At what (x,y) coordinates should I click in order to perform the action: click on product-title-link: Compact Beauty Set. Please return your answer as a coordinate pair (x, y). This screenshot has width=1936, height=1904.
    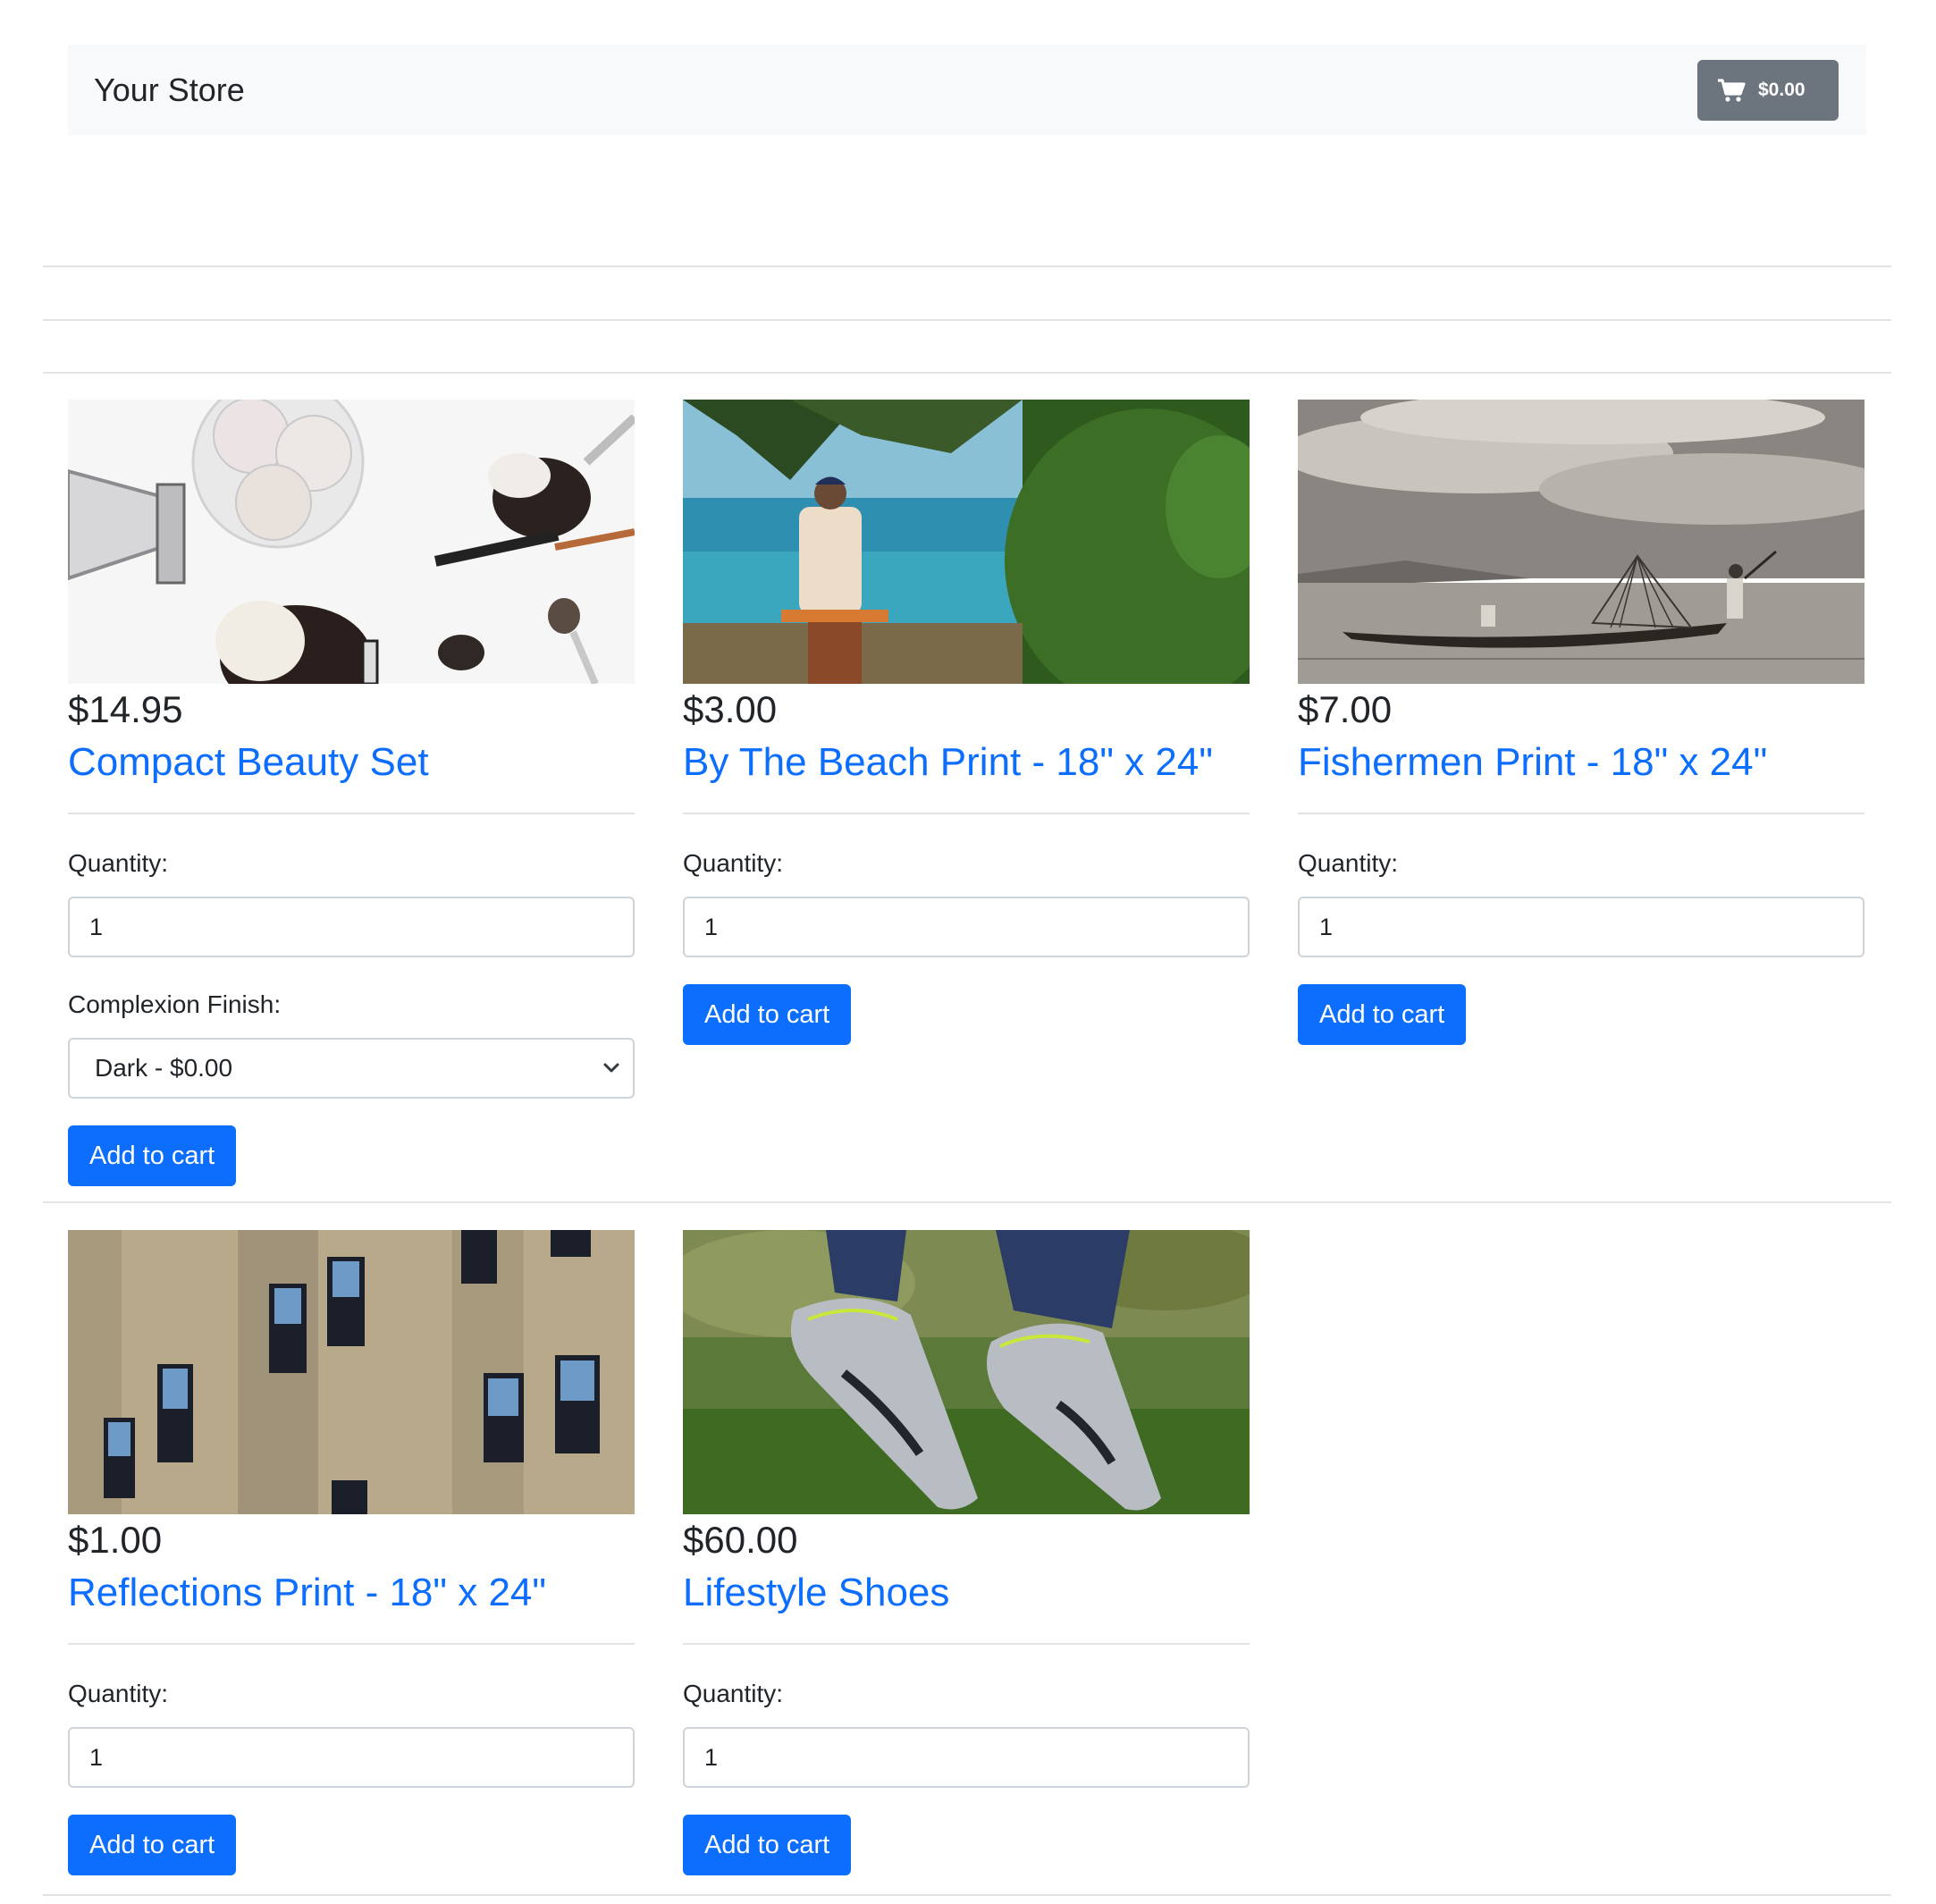
    Looking at the image, I should click on (351, 762).